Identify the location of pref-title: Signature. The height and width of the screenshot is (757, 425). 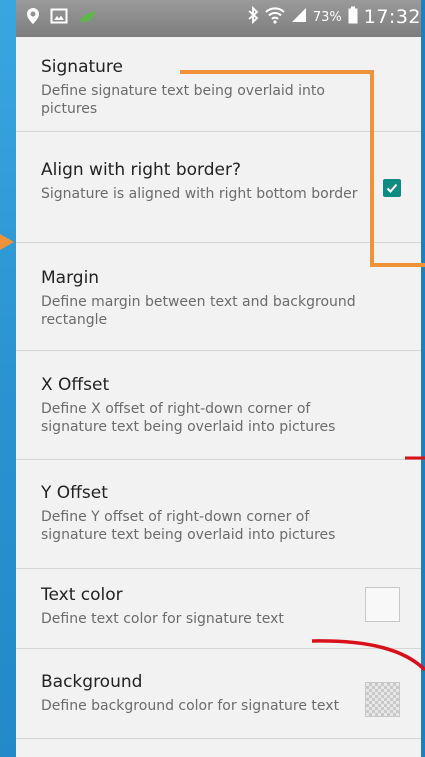
(82, 67).